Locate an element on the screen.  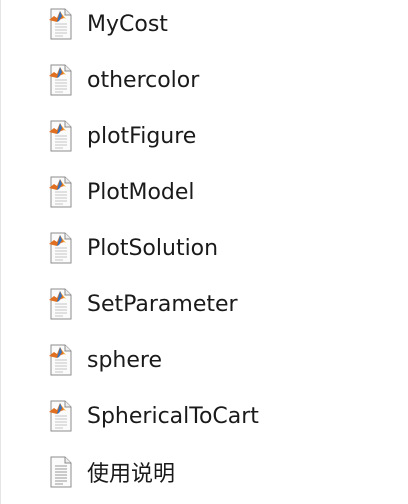
file-item-plotmodel: PlotModel is located at coordinates (225, 192).